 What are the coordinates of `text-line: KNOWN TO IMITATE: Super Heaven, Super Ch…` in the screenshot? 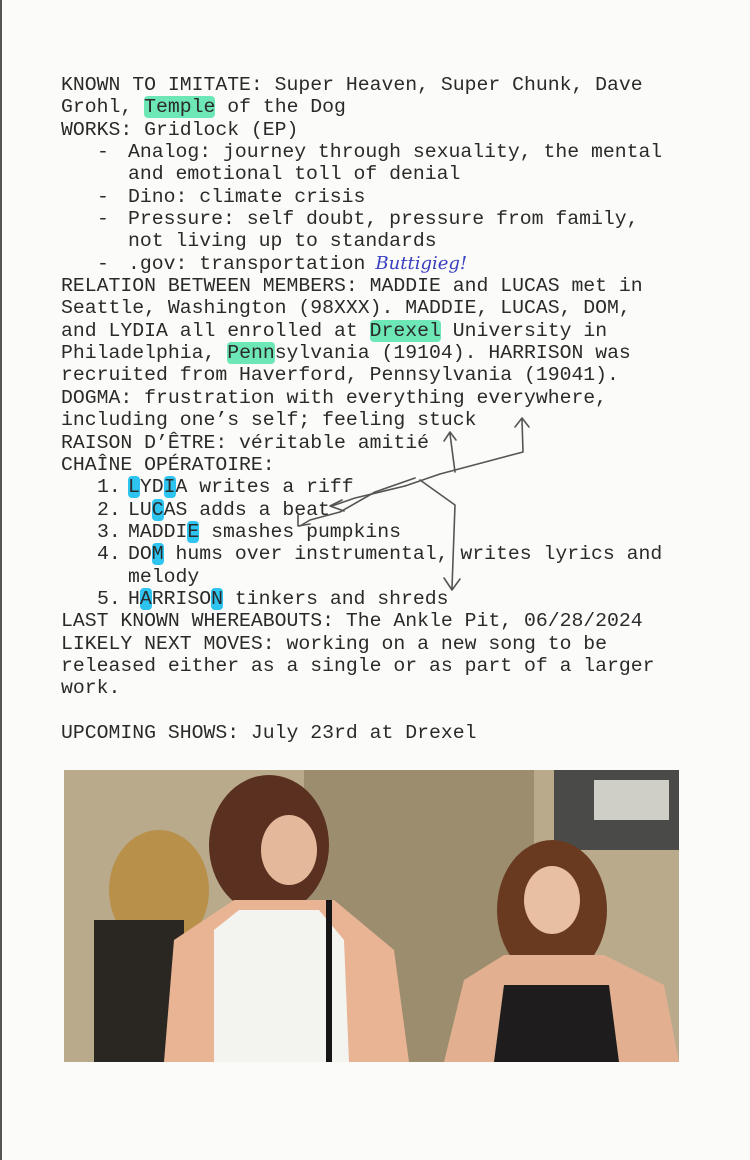 It's located at (361, 85).